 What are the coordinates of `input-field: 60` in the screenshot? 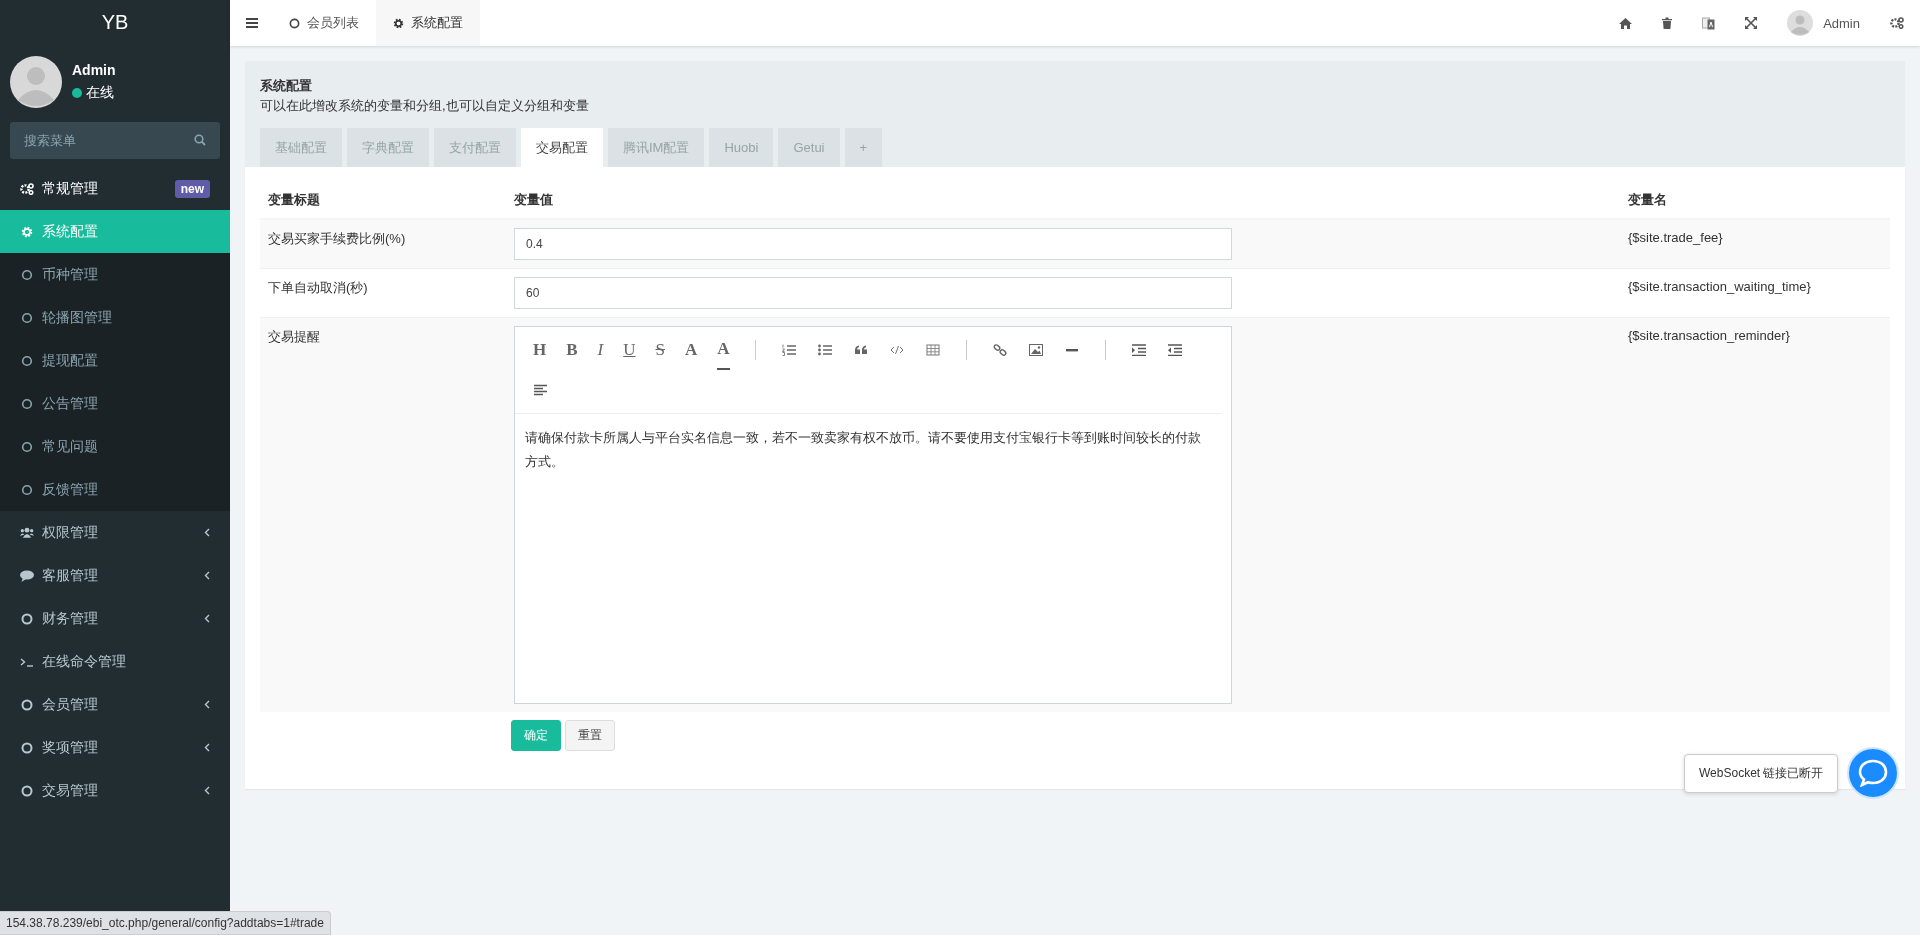 It's located at (873, 293).